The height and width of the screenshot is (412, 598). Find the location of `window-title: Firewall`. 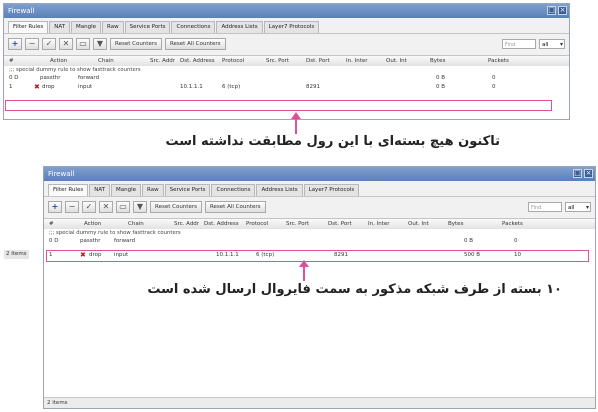

window-title: Firewall is located at coordinates (61, 174).